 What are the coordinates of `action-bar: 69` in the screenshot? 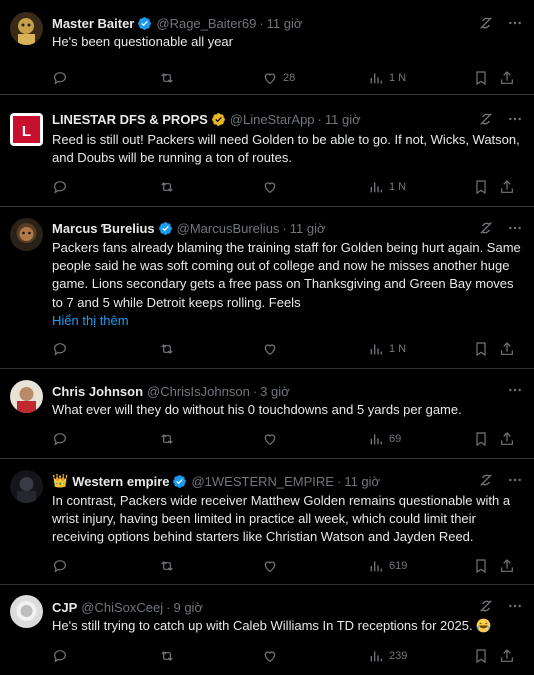 It's located at (288, 439).